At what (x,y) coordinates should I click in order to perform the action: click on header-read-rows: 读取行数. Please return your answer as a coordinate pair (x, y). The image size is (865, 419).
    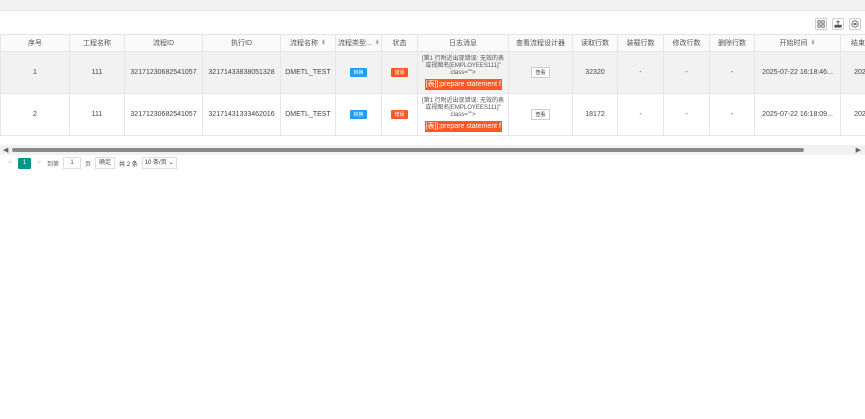
    Looking at the image, I should click on (595, 43).